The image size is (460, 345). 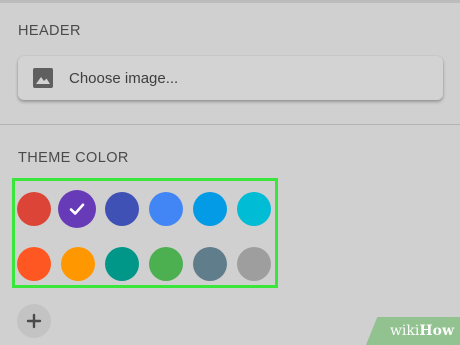 I want to click on color-swatch-cyan, so click(x=254, y=209).